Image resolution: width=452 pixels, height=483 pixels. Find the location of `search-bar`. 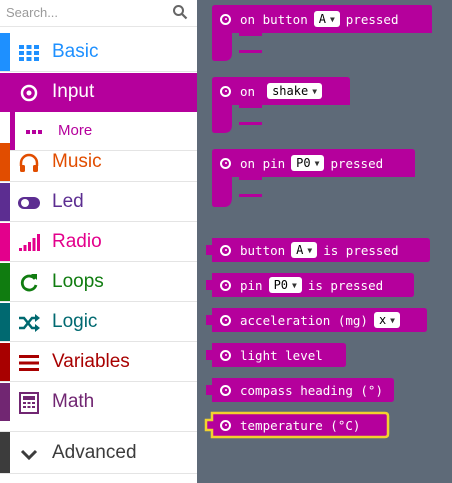

search-bar is located at coordinates (98, 13).